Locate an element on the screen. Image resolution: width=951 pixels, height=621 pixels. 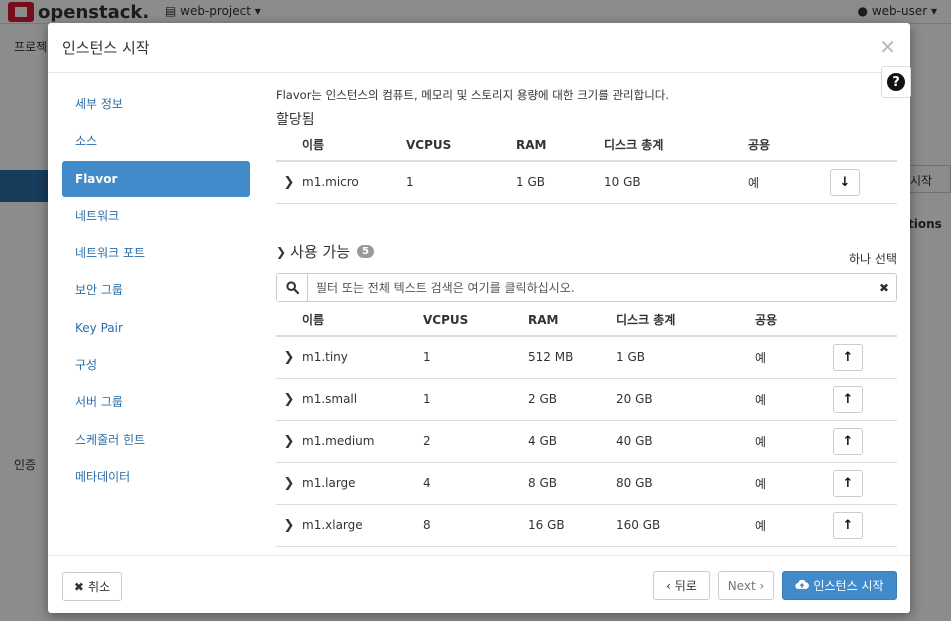
wizard-step-scheduler-hints: 스케줄러 힌트 is located at coordinates (156, 440).